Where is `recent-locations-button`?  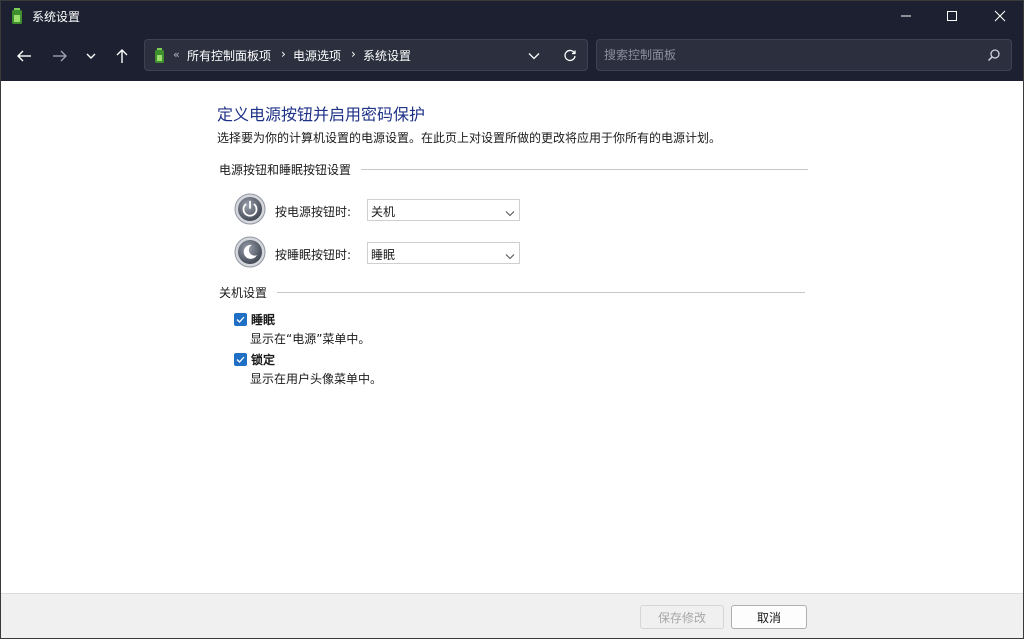
recent-locations-button is located at coordinates (91, 56).